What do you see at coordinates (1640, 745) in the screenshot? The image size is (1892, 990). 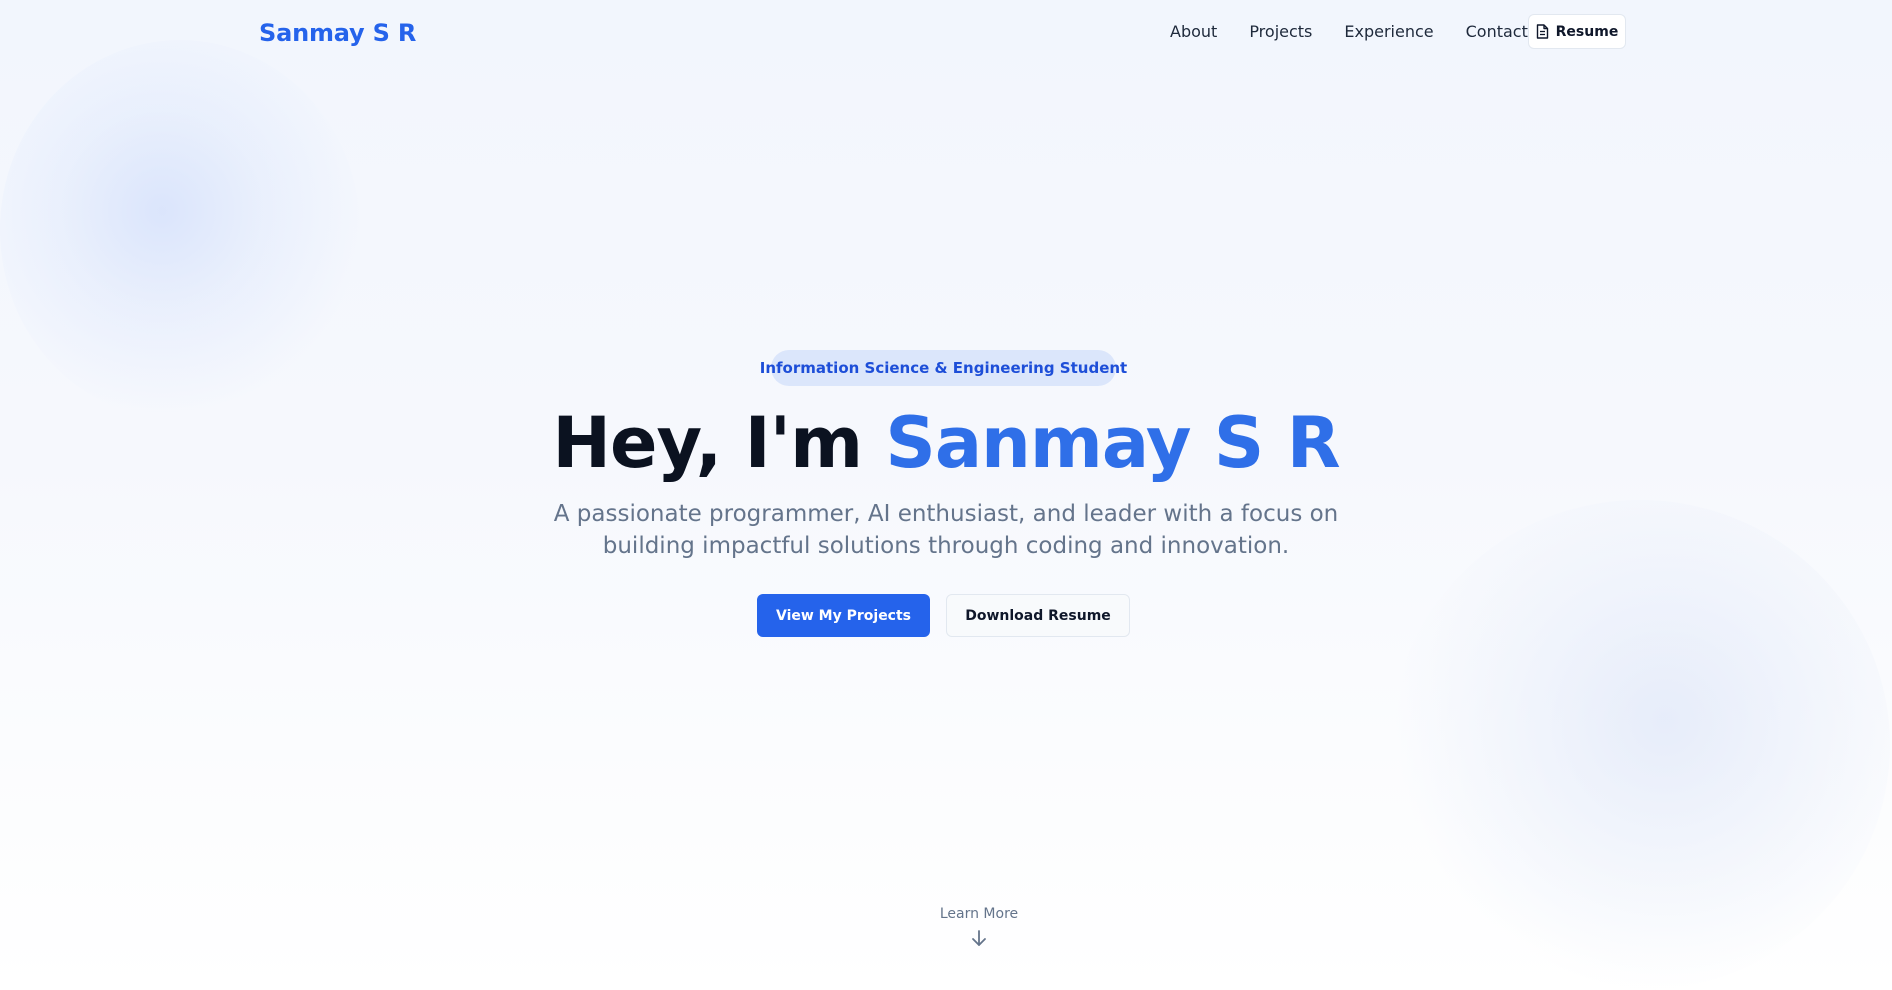 I see `background-glow-right` at bounding box center [1640, 745].